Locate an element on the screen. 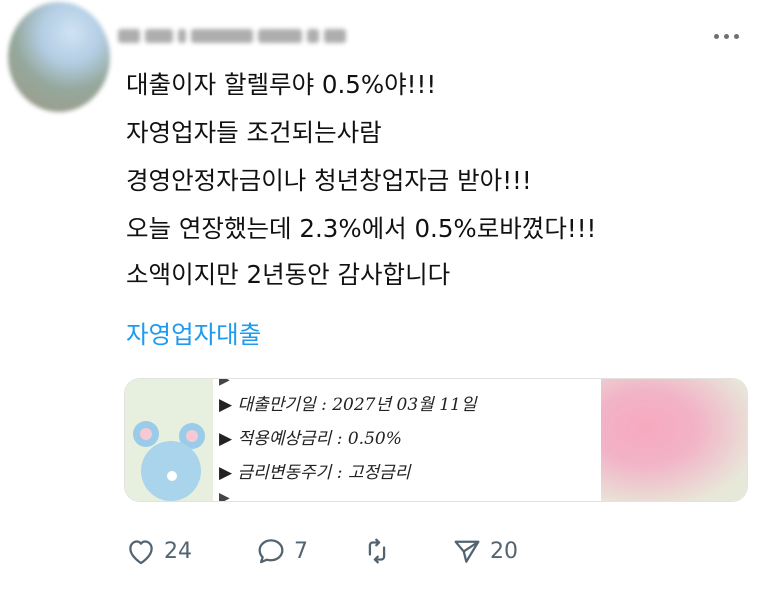  doc-line-maturity: ▶ 대출만기일 : 2027년 03월 11일 is located at coordinates (348, 405).